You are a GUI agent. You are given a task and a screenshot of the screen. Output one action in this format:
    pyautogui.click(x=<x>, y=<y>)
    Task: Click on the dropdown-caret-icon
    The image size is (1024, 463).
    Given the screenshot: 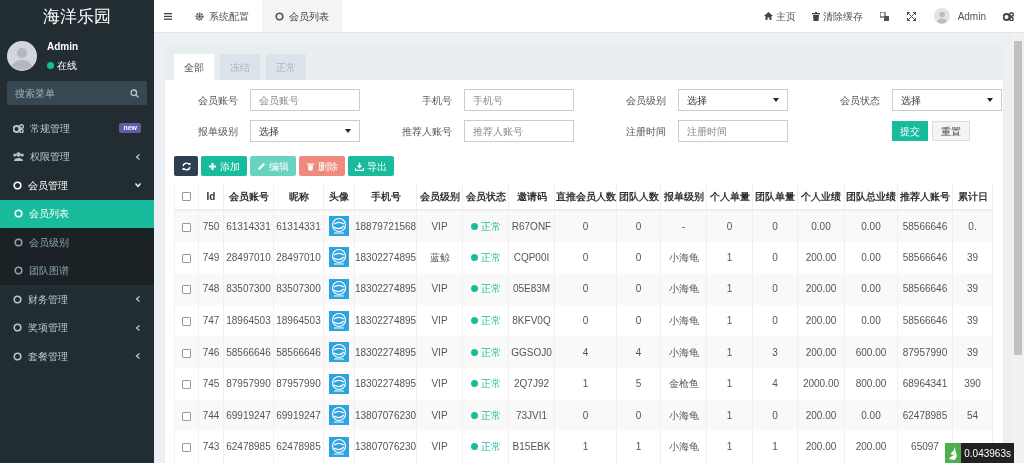 What is the action you would take?
    pyautogui.click(x=776, y=100)
    